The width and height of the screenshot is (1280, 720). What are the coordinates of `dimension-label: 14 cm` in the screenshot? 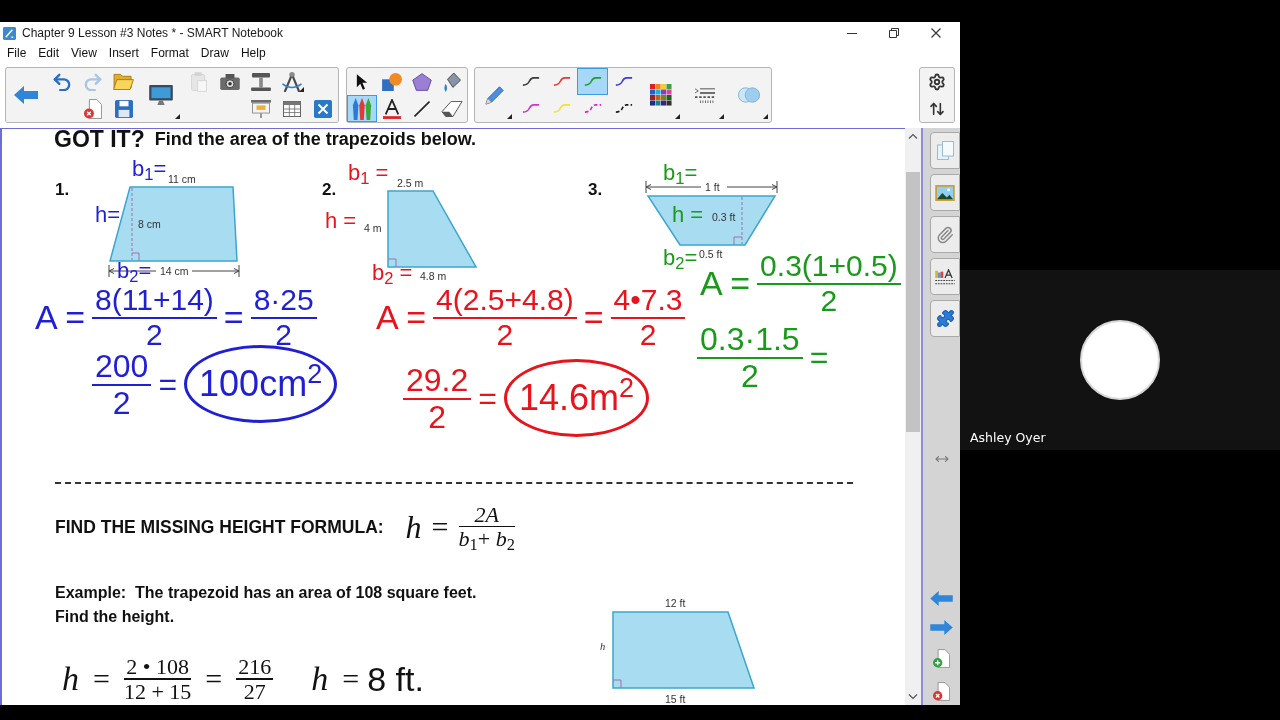 It's located at (174, 271).